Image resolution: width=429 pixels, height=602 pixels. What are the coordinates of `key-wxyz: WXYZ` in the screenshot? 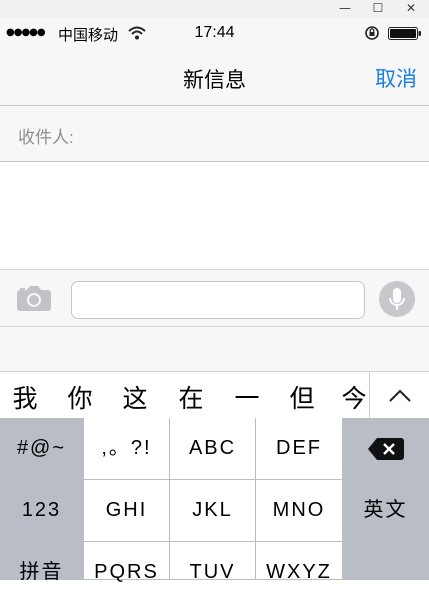 It's located at (299, 562).